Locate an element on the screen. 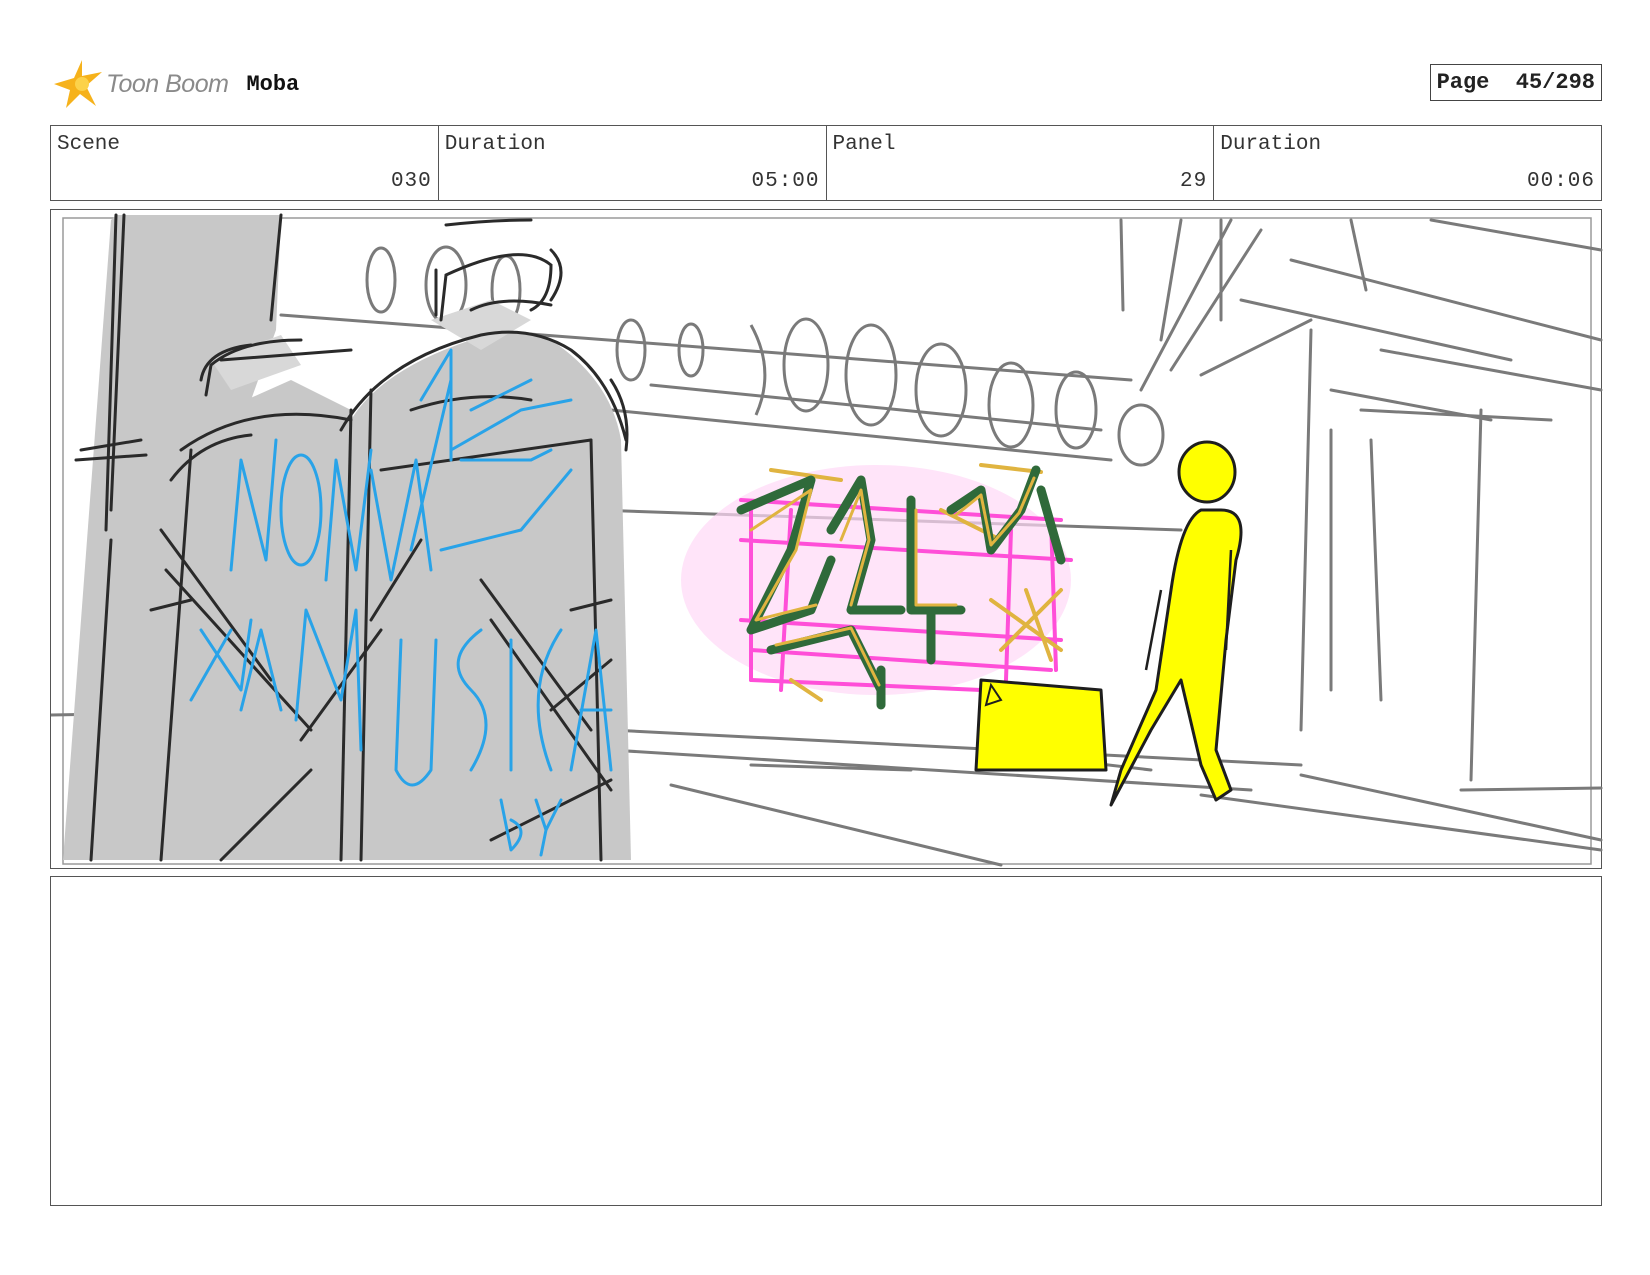 The image size is (1650, 1275). toon-boom-star-icon is located at coordinates (78, 84).